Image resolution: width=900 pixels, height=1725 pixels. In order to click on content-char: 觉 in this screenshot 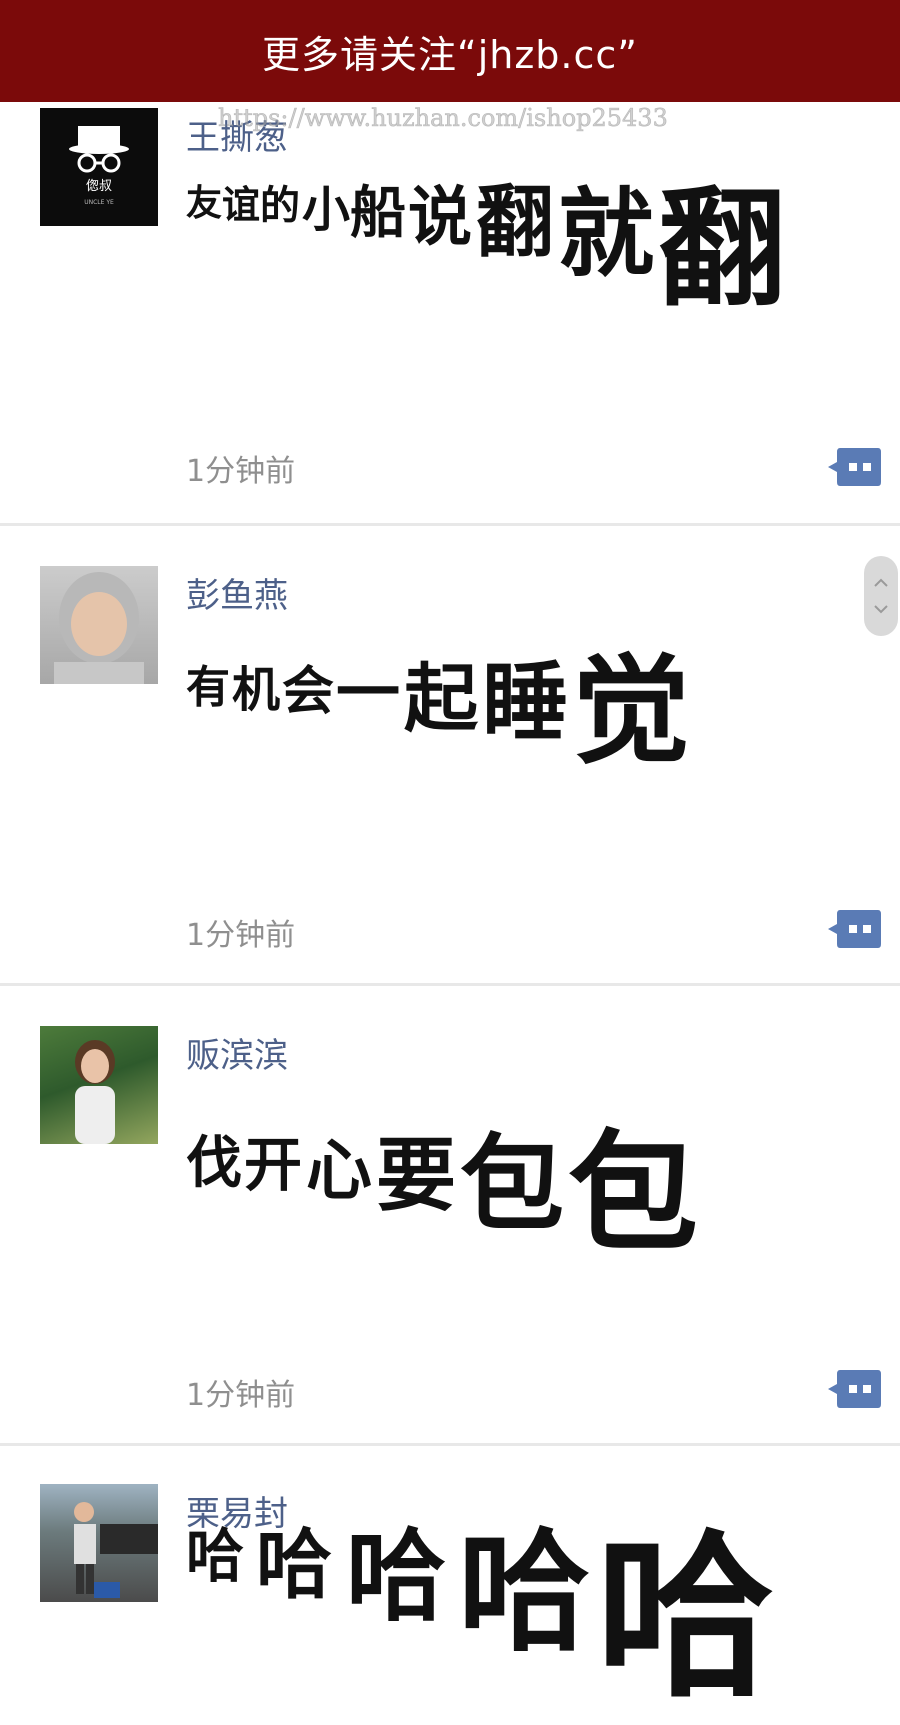, I will do `click(631, 711)`.